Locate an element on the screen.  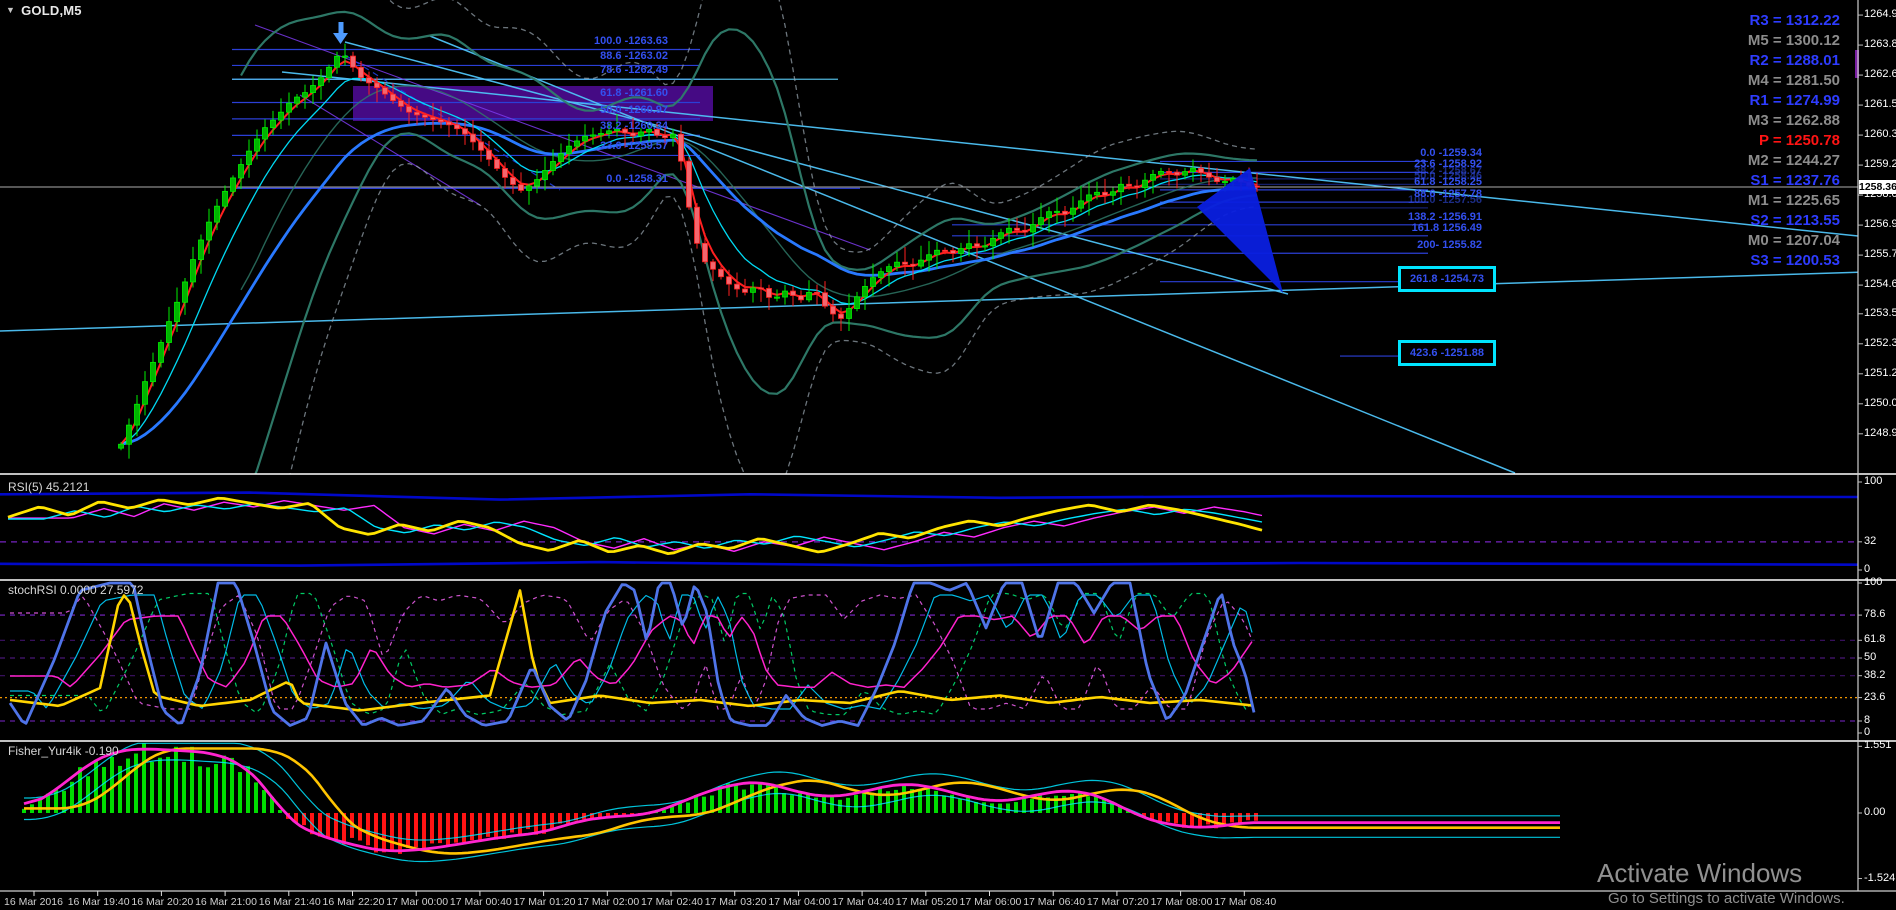
symbol-timeframe-label: ▼ GOLD,M5 is located at coordinates (44, 10).